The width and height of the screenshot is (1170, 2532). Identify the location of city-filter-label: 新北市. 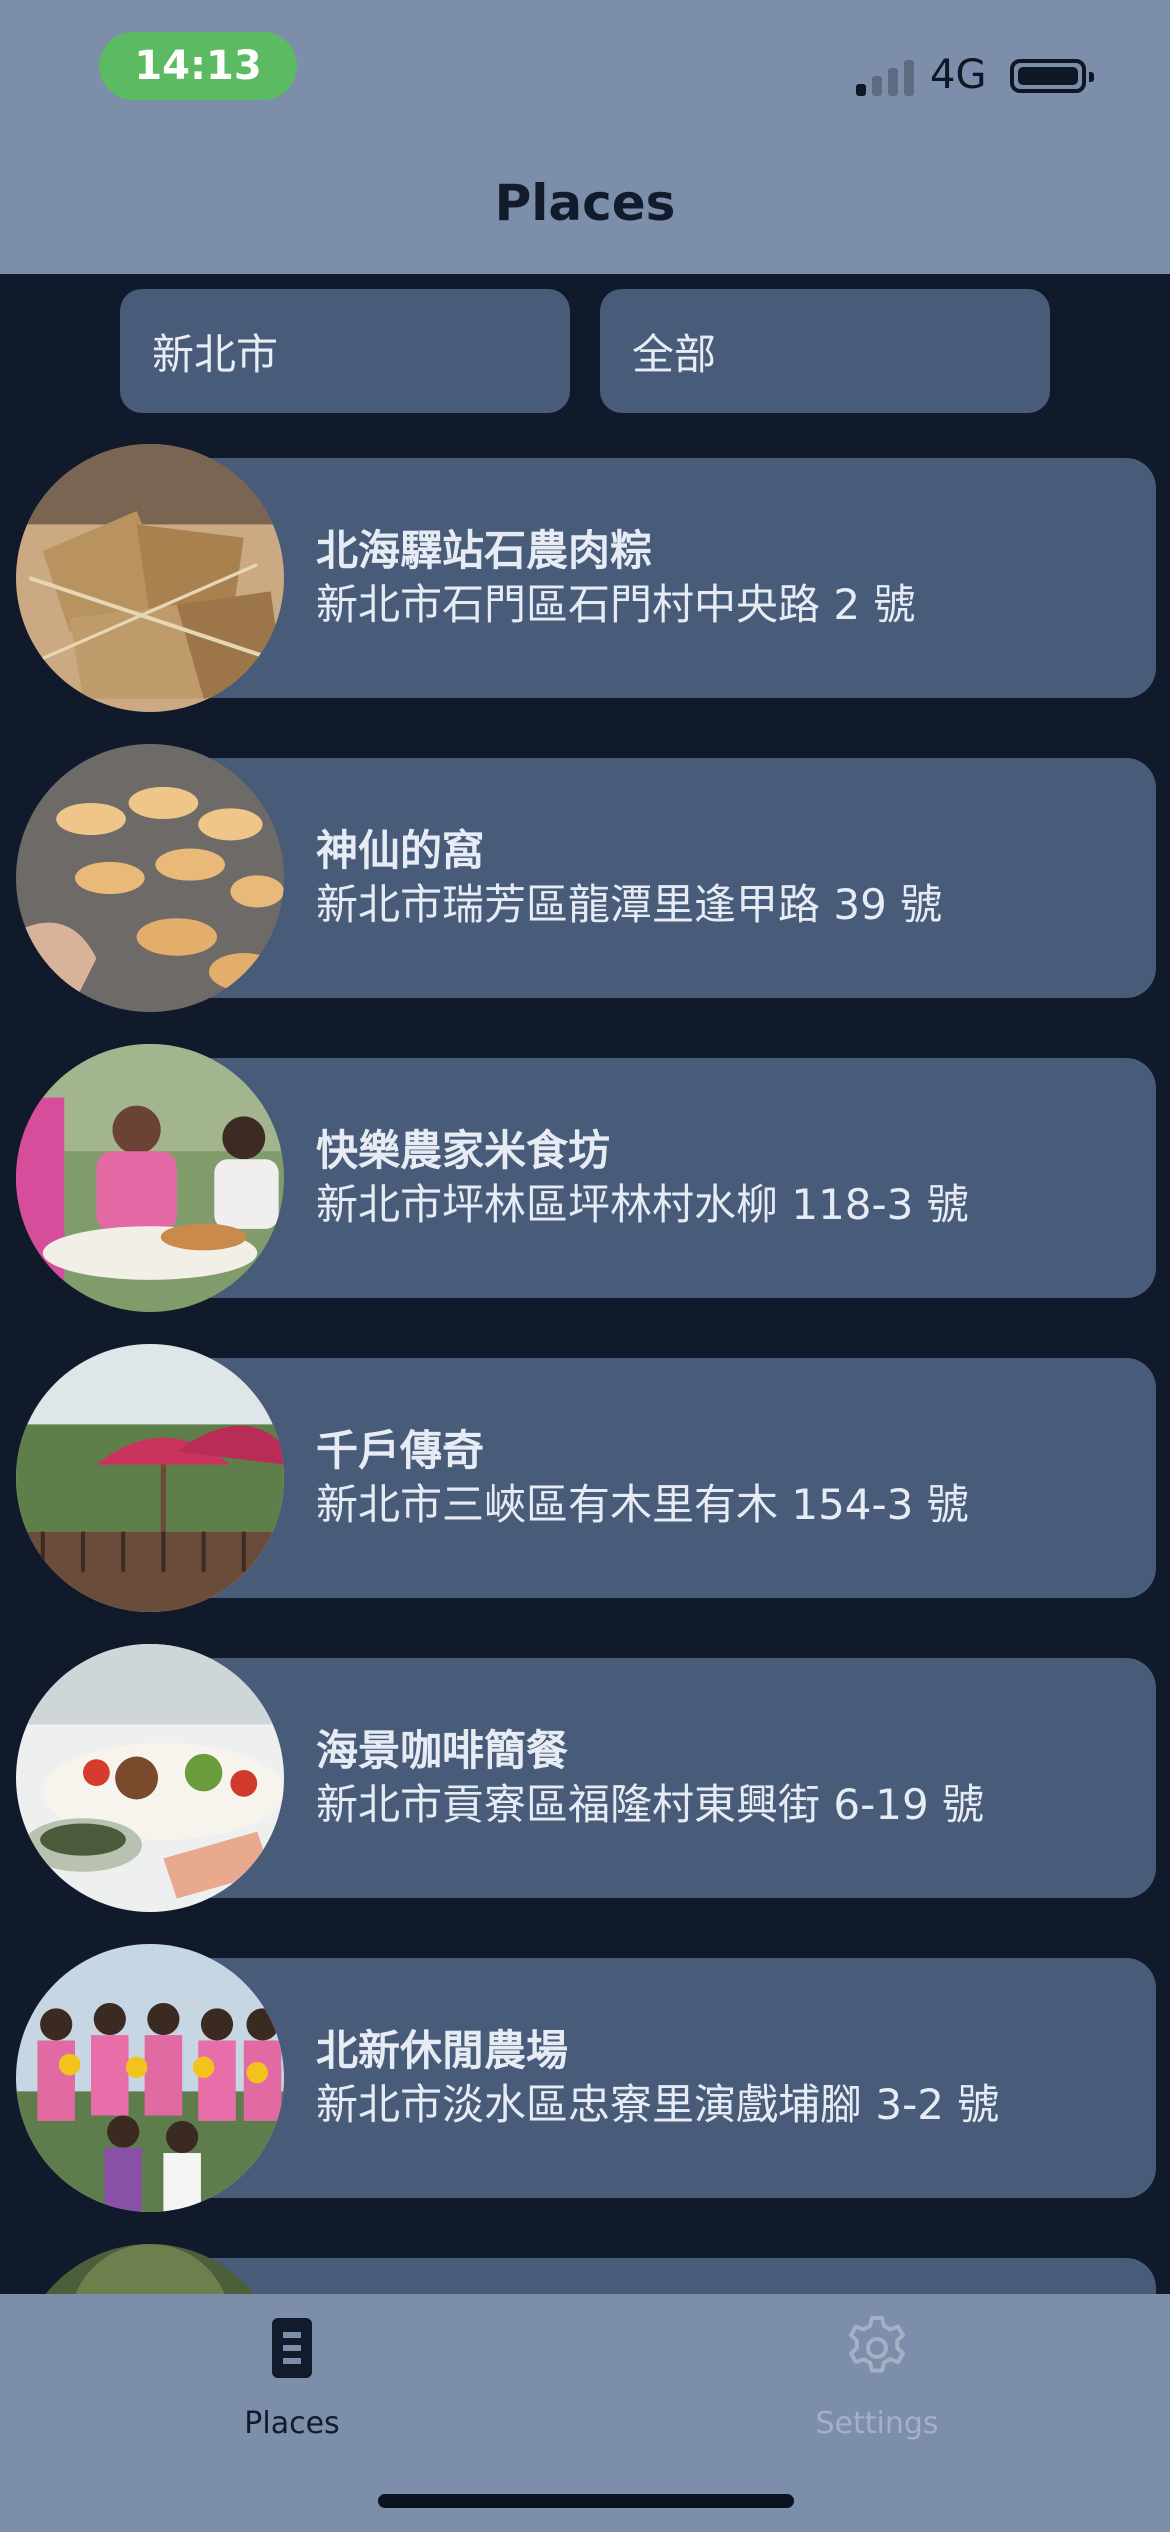
(215, 354).